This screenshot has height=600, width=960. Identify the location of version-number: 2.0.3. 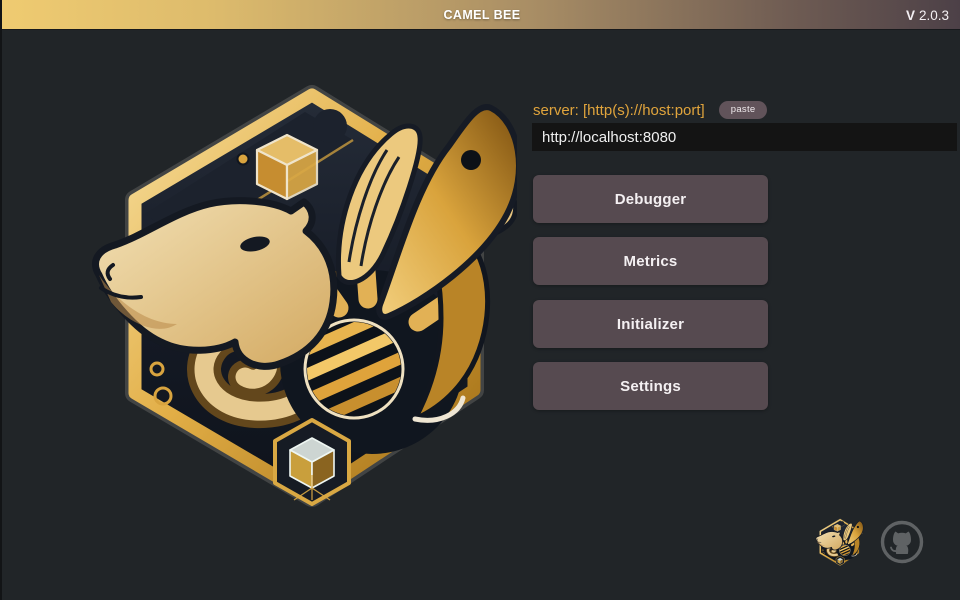
(933, 15).